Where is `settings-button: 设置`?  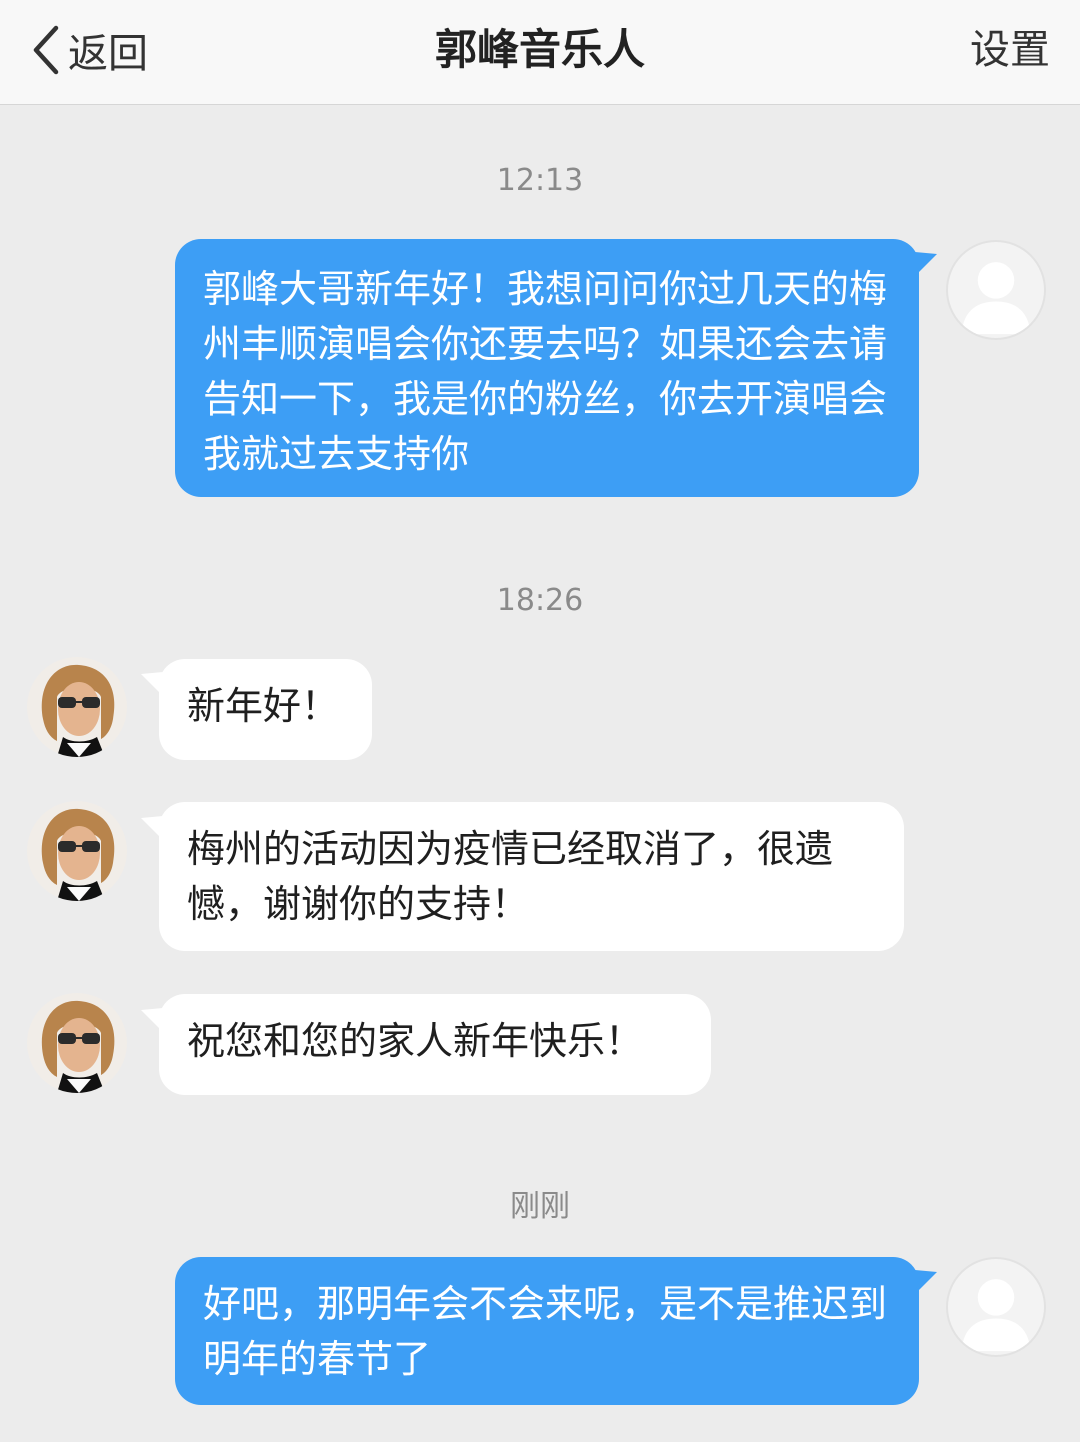
settings-button: 设置 is located at coordinates (1010, 50).